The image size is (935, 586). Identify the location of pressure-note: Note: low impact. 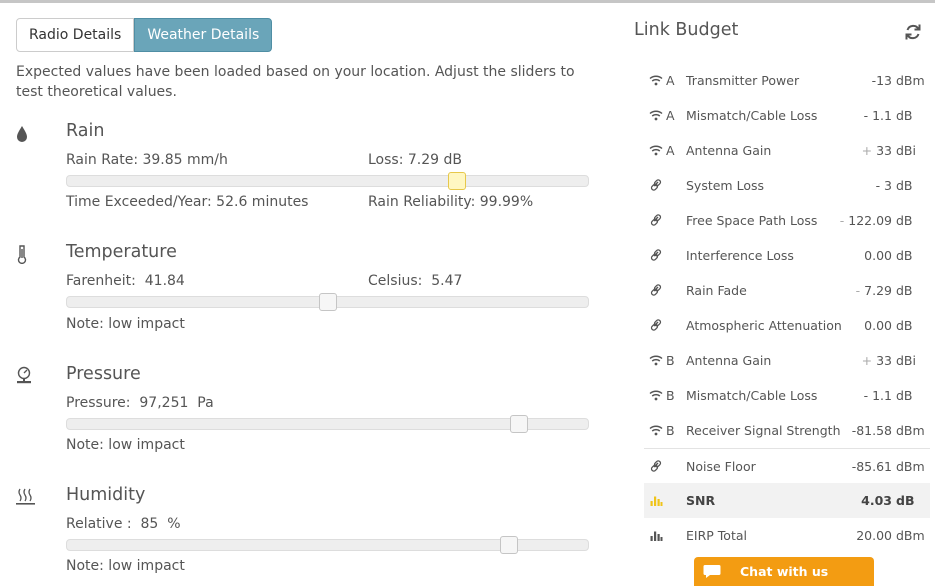
(125, 445).